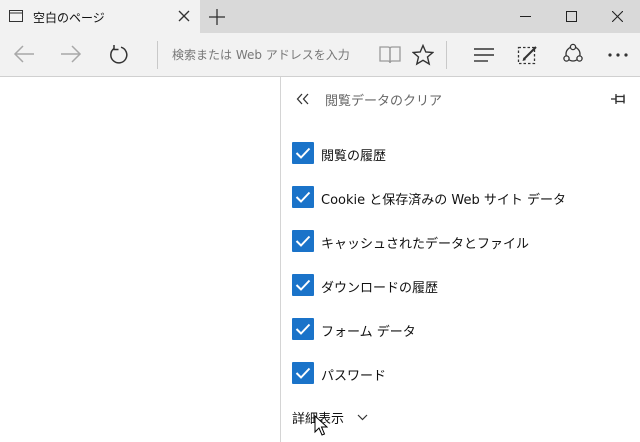 This screenshot has height=442, width=640. What do you see at coordinates (457, 330) in the screenshot?
I see `option-form-data: フォーム データ` at bounding box center [457, 330].